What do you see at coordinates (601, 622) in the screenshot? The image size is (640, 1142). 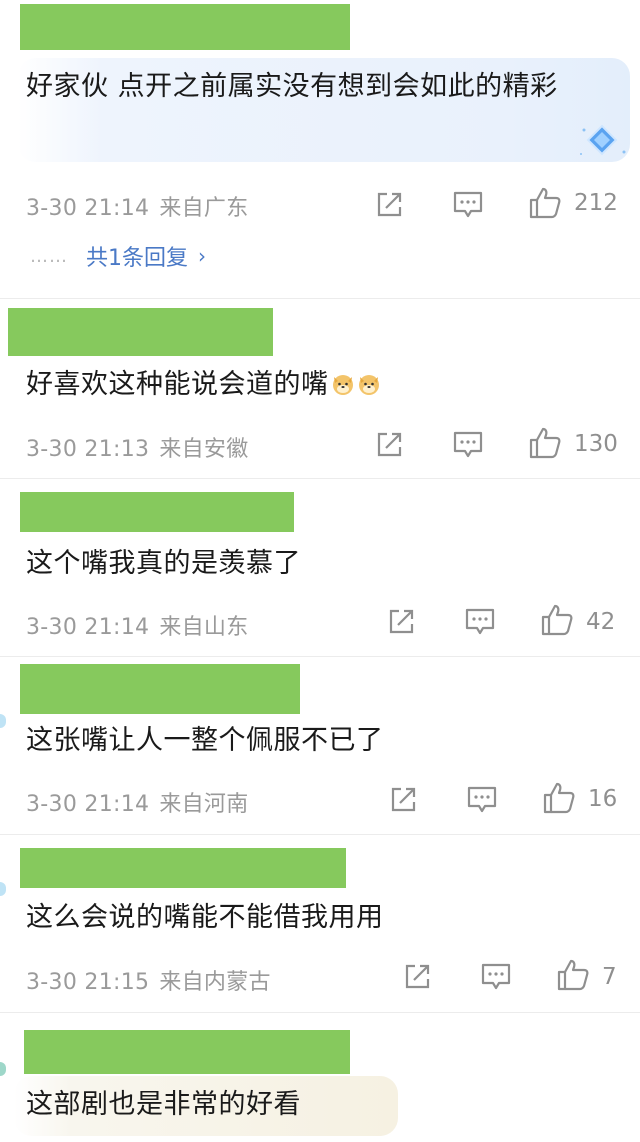 I see `like-count: 42` at bounding box center [601, 622].